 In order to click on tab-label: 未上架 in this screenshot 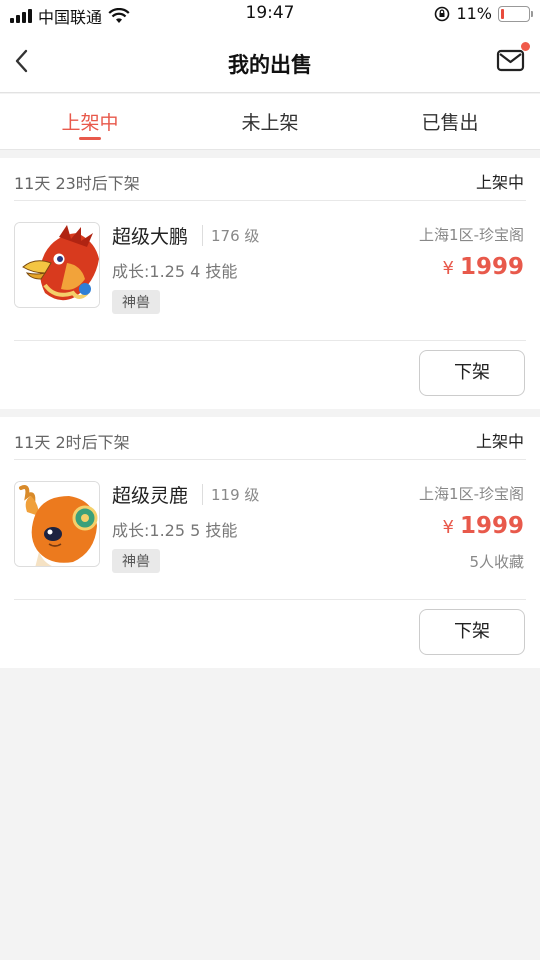, I will do `click(270, 123)`.